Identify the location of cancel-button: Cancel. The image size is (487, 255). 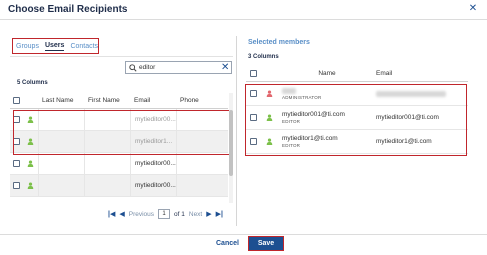
(227, 243).